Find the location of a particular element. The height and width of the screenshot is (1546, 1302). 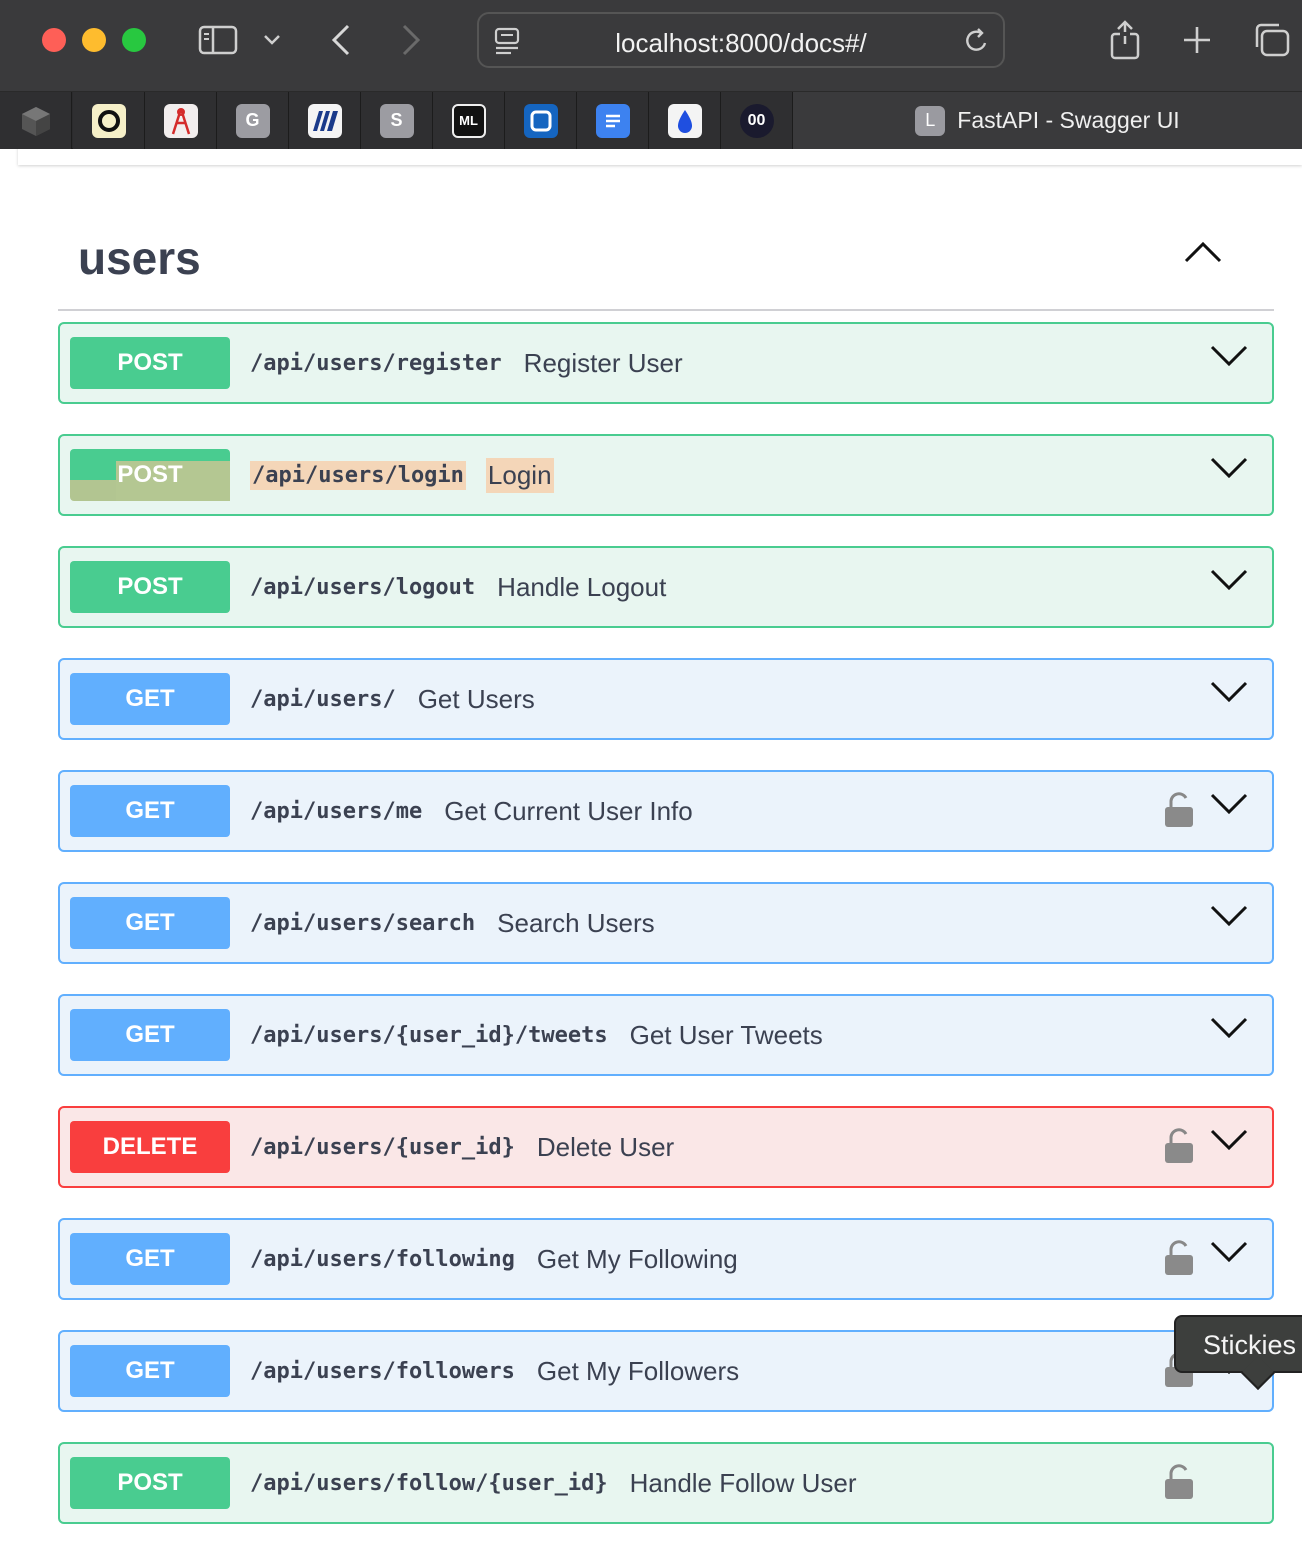

pinned-tab: 00 is located at coordinates (757, 120).